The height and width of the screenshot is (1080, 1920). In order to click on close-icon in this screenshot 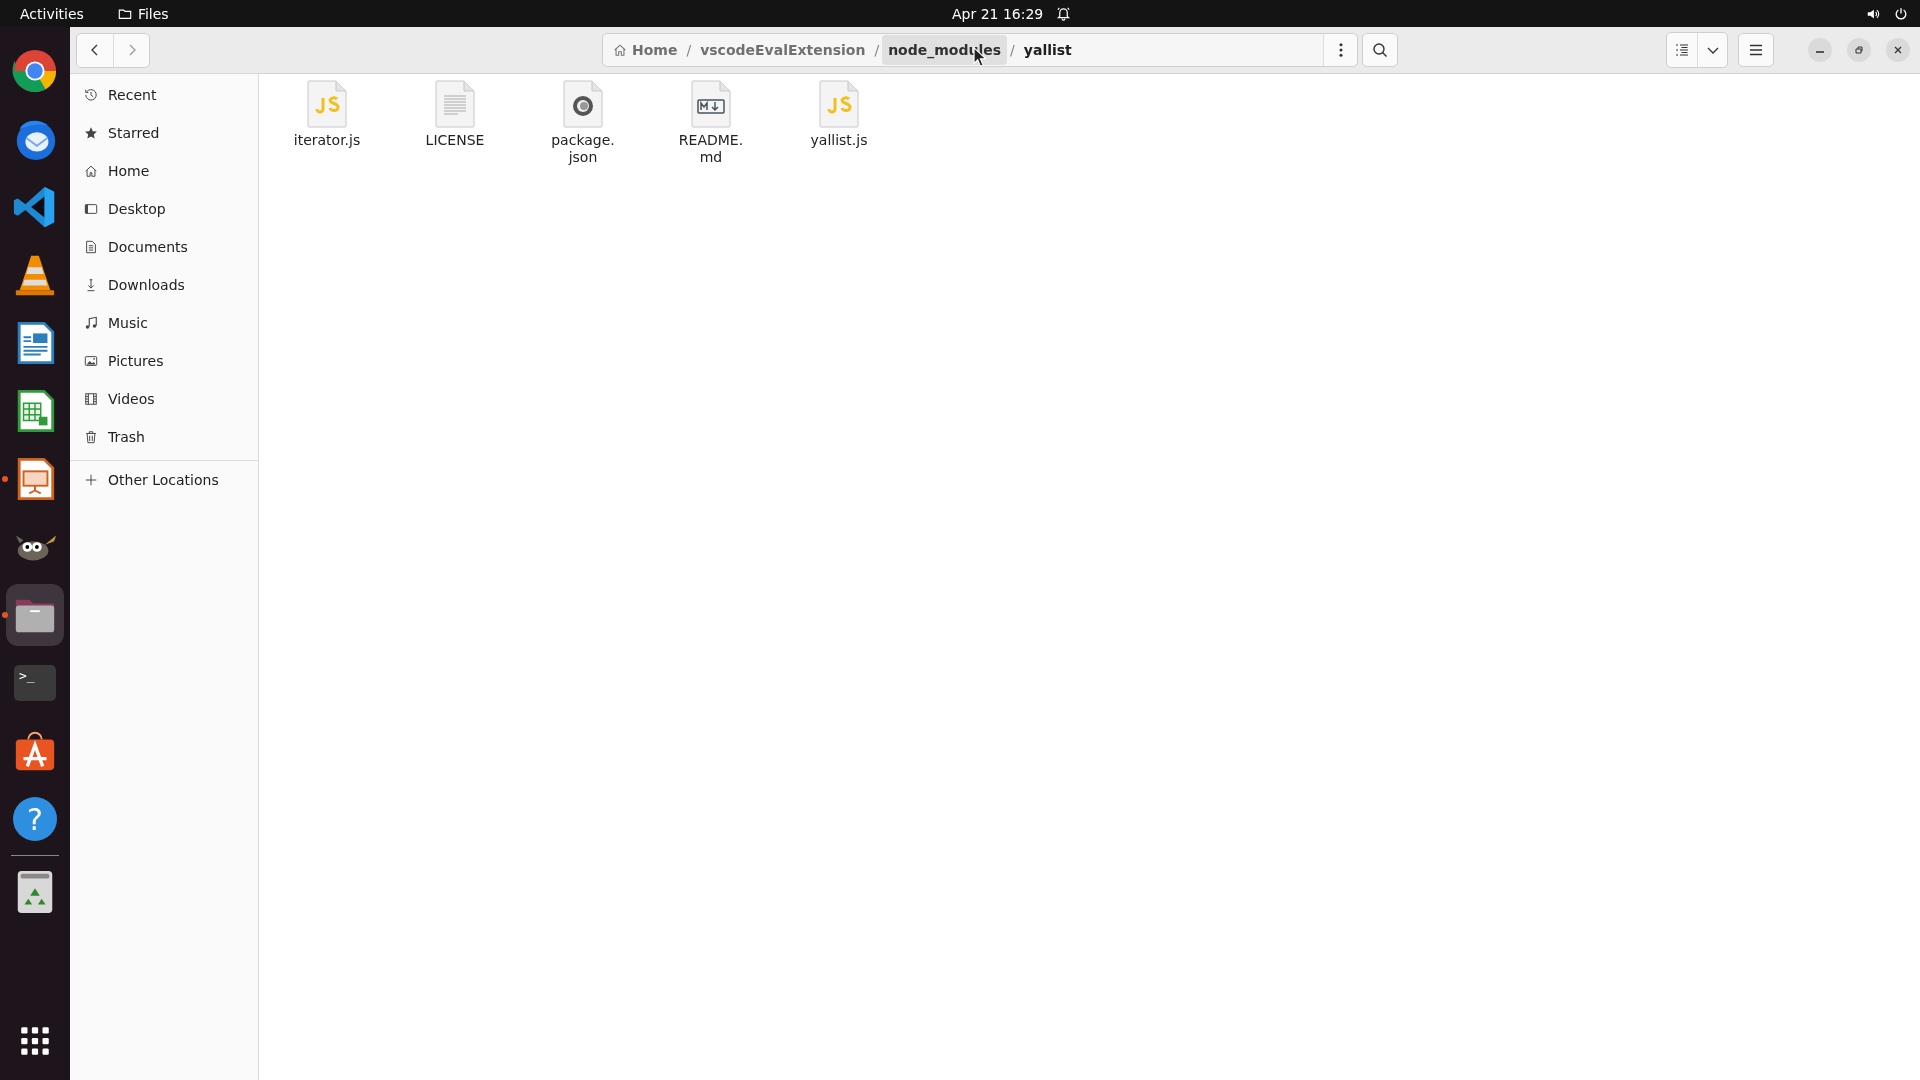, I will do `click(1898, 50)`.